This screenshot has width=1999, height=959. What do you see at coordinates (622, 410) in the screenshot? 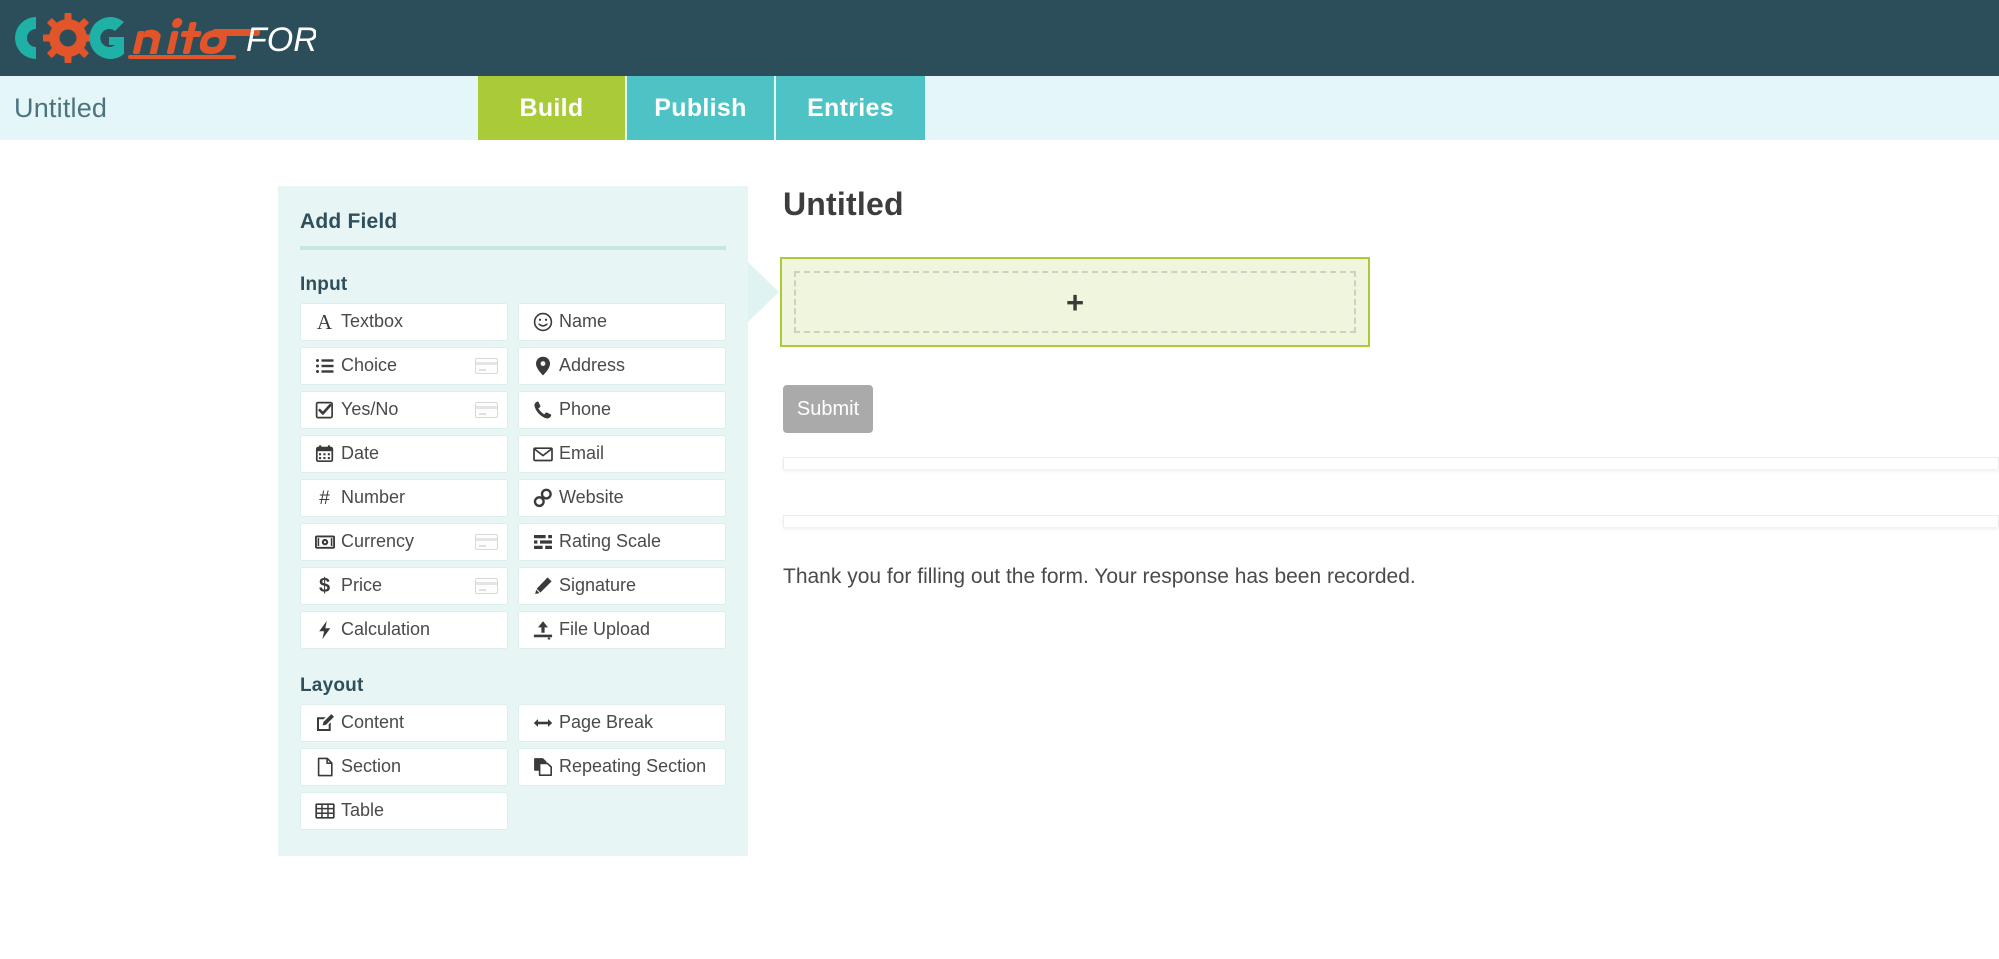
I see `field-button-phone: Phone` at bounding box center [622, 410].